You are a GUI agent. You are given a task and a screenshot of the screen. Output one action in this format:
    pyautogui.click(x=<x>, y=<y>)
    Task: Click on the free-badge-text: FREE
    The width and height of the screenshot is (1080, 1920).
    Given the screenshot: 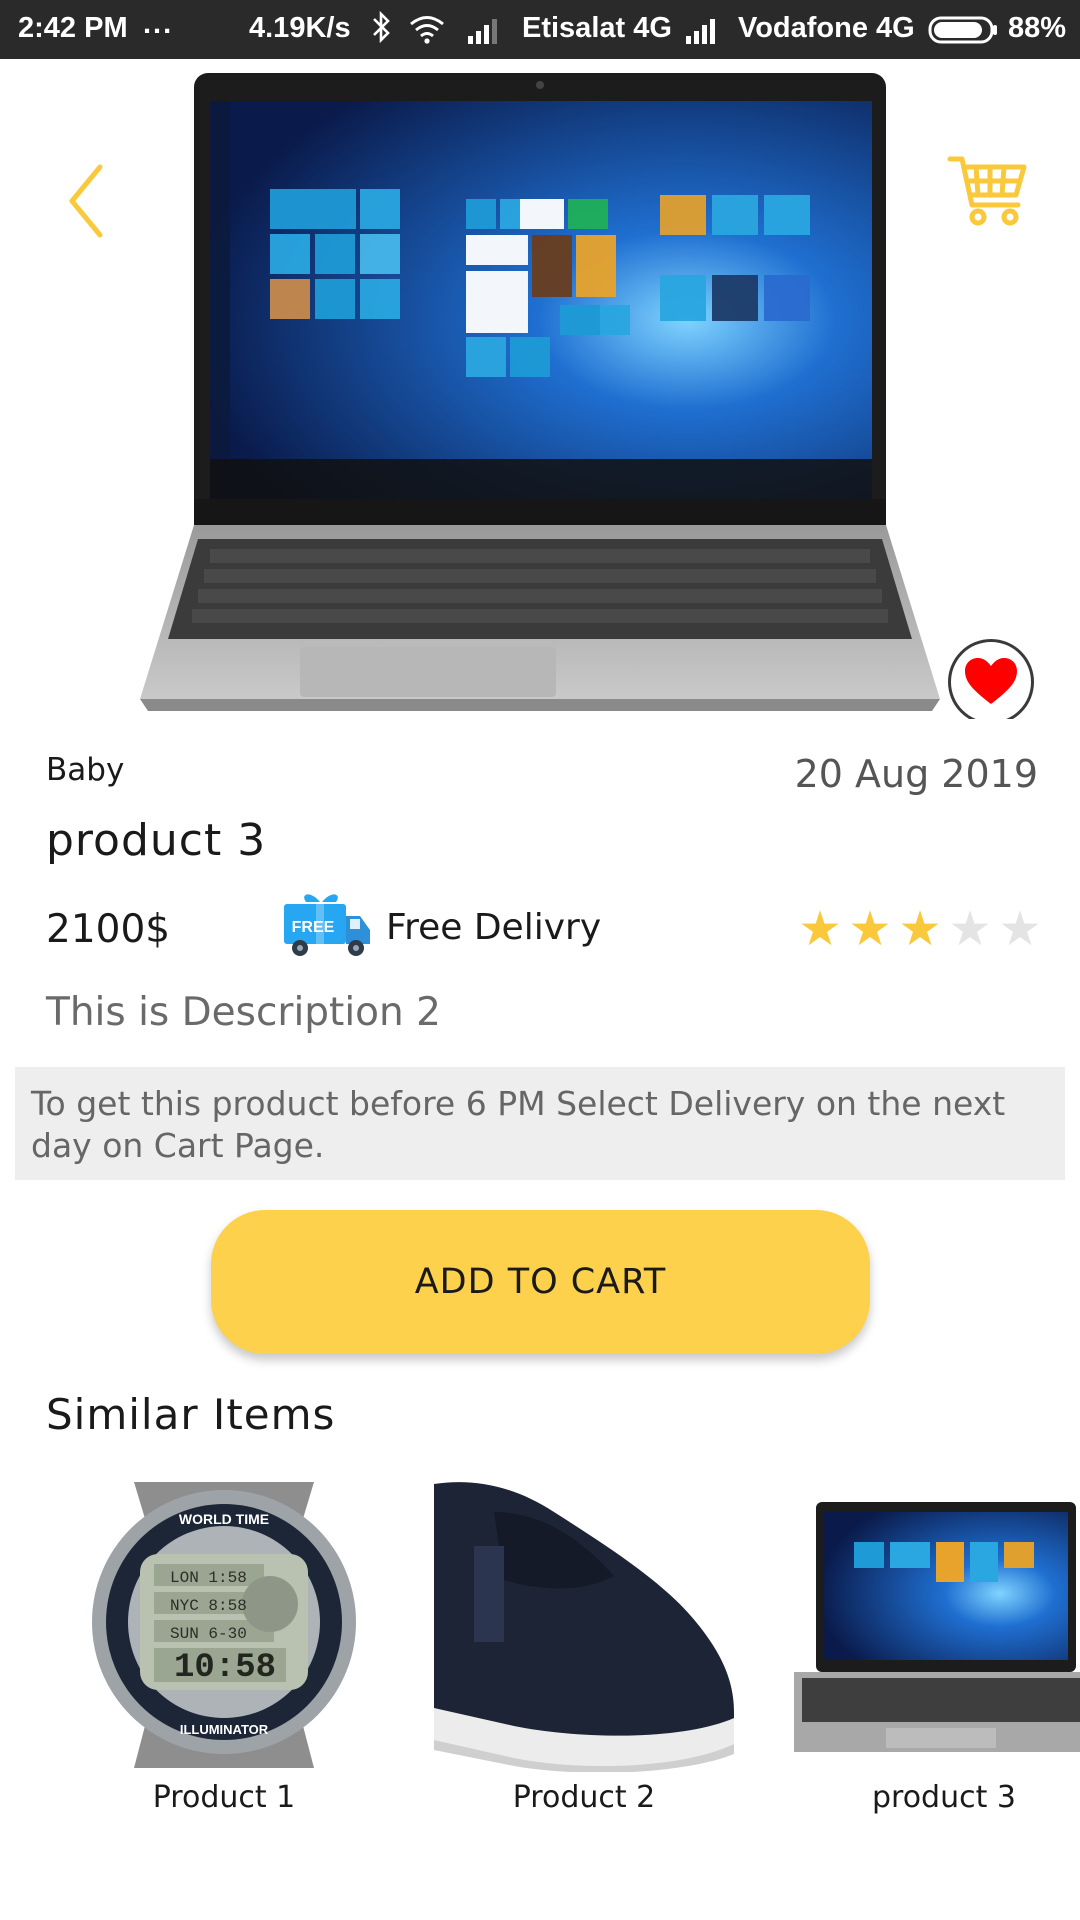 What is the action you would take?
    pyautogui.click(x=313, y=927)
    